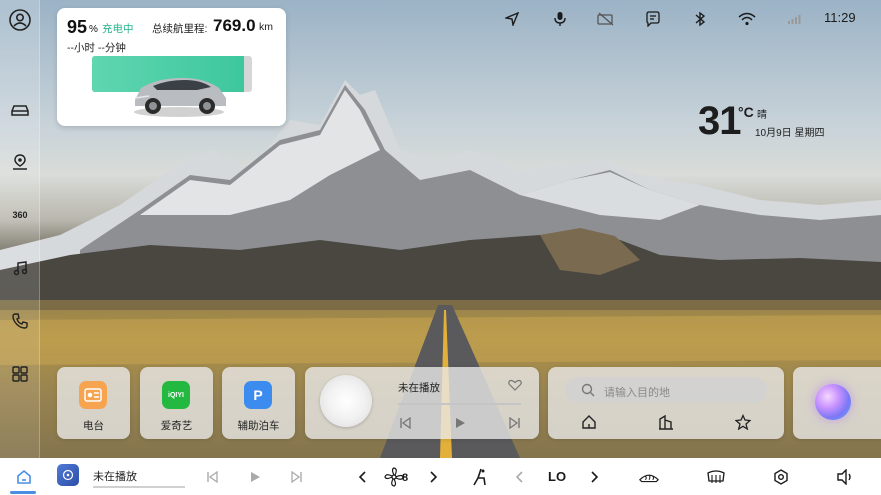  What do you see at coordinates (433, 477) in the screenshot?
I see `fan-increase-icon` at bounding box center [433, 477].